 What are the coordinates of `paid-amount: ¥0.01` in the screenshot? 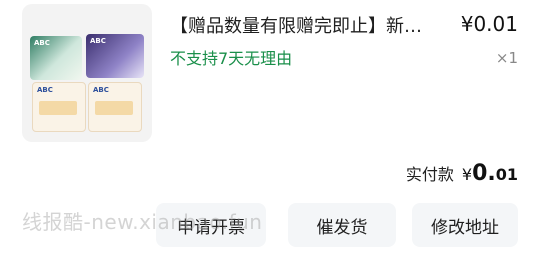 It's located at (490, 173).